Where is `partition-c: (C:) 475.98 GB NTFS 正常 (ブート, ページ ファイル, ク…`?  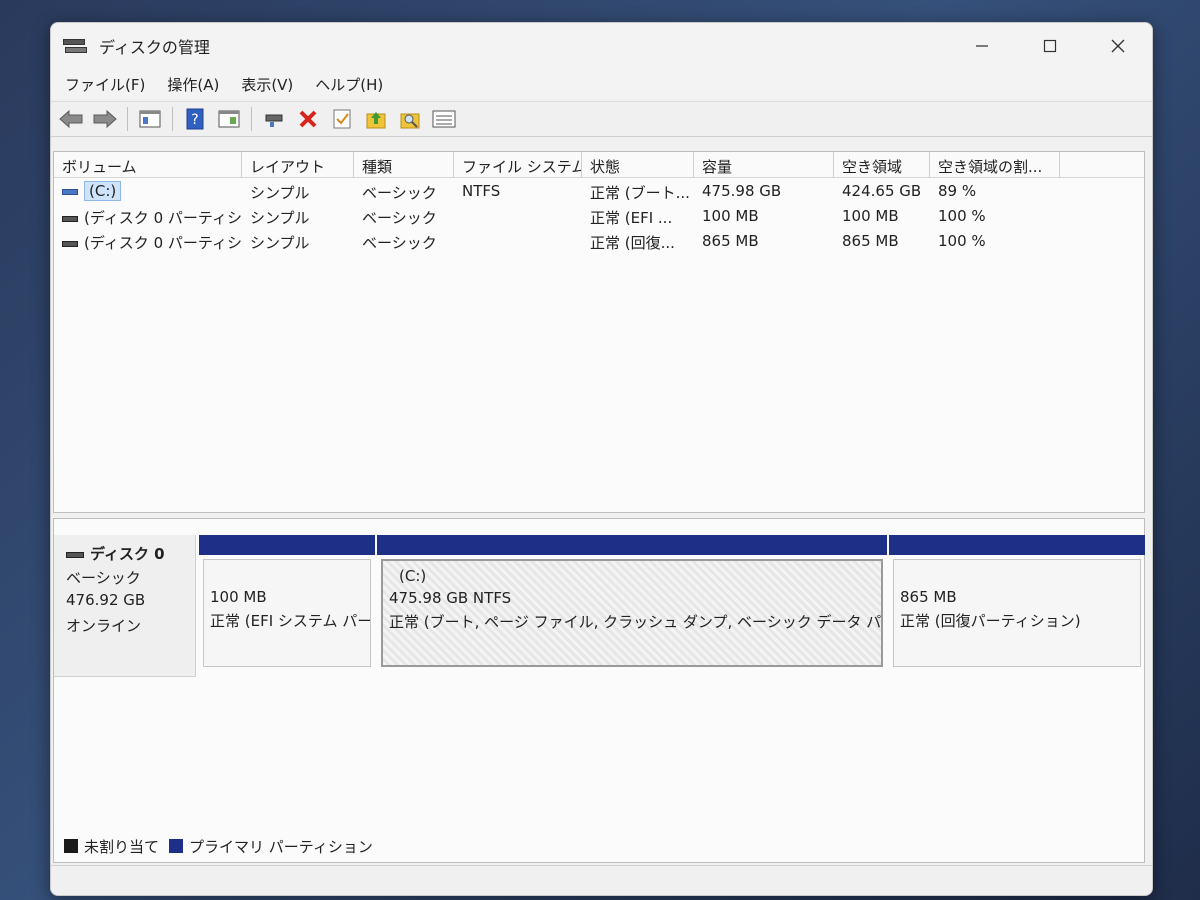
partition-c: (C:) 475.98 GB NTFS 正常 (ブート, ページ ファイル, ク… is located at coordinates (632, 603).